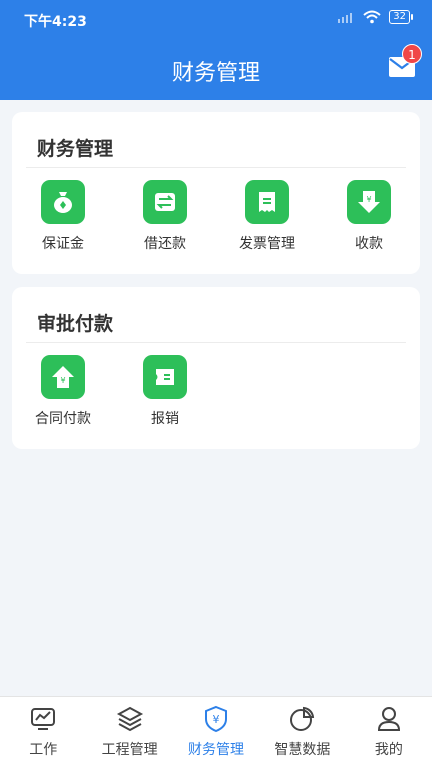 Image resolution: width=432 pixels, height=768 pixels. What do you see at coordinates (388, 750) in the screenshot?
I see `tab-label: 我的` at bounding box center [388, 750].